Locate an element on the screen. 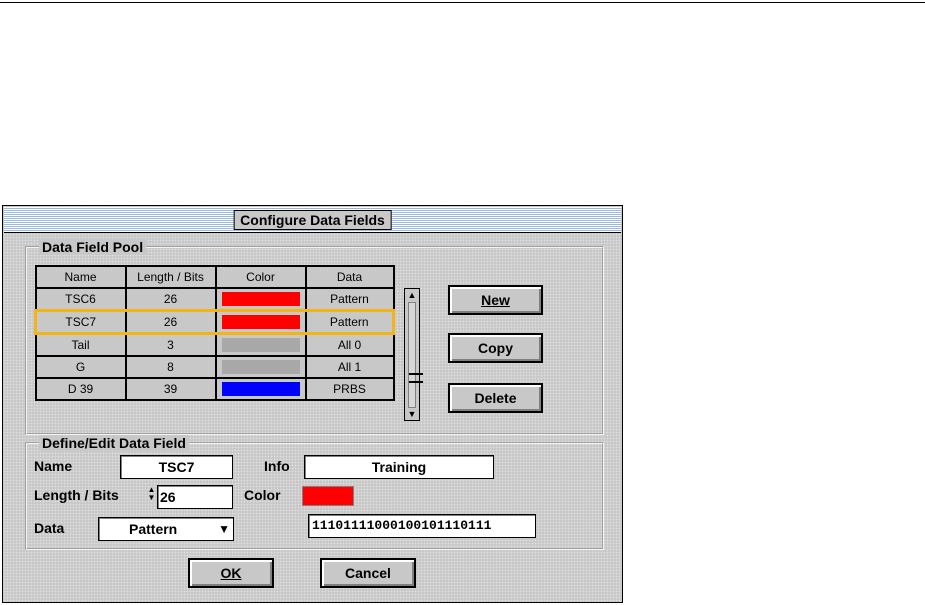 Image resolution: width=925 pixels, height=605 pixels. cancel-button-label: Cancel is located at coordinates (368, 573).